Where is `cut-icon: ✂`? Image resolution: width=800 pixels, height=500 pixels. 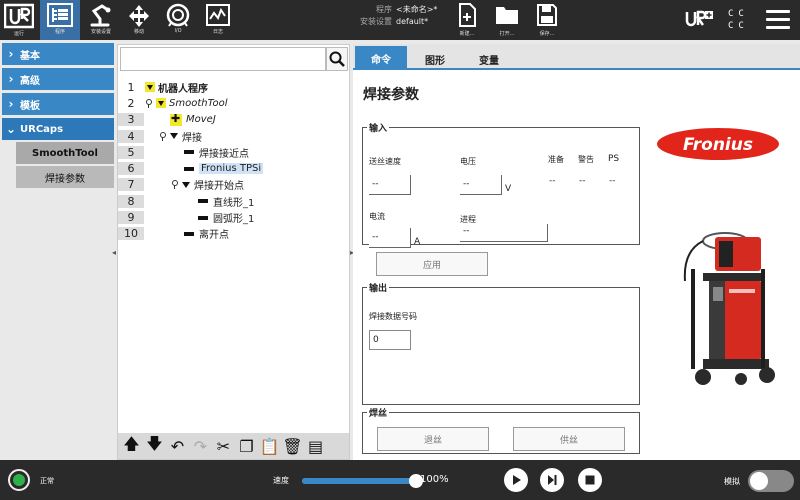 cut-icon: ✂ is located at coordinates (223, 446).